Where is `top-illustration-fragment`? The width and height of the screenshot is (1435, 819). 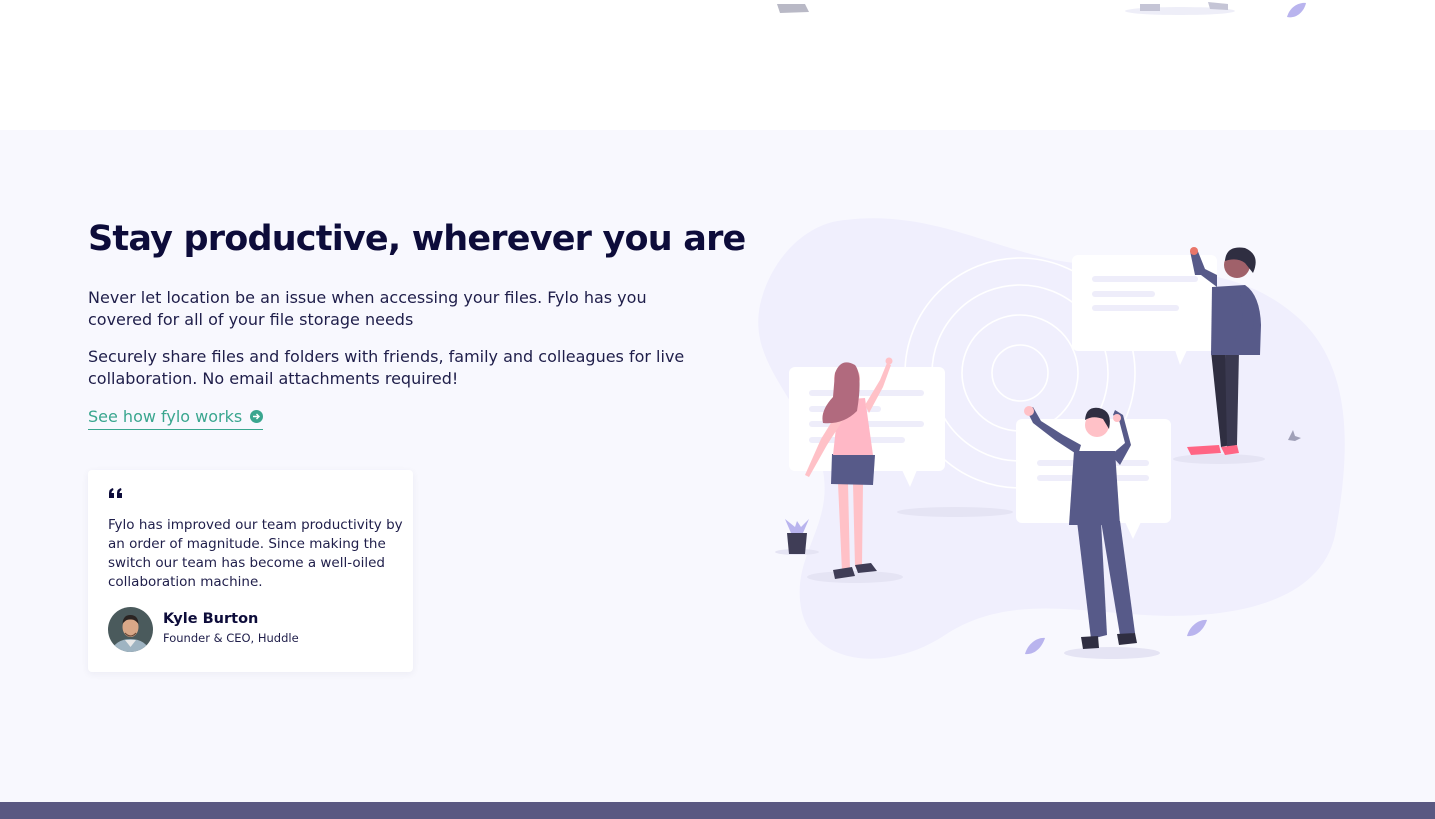 top-illustration-fragment is located at coordinates (1041, 10).